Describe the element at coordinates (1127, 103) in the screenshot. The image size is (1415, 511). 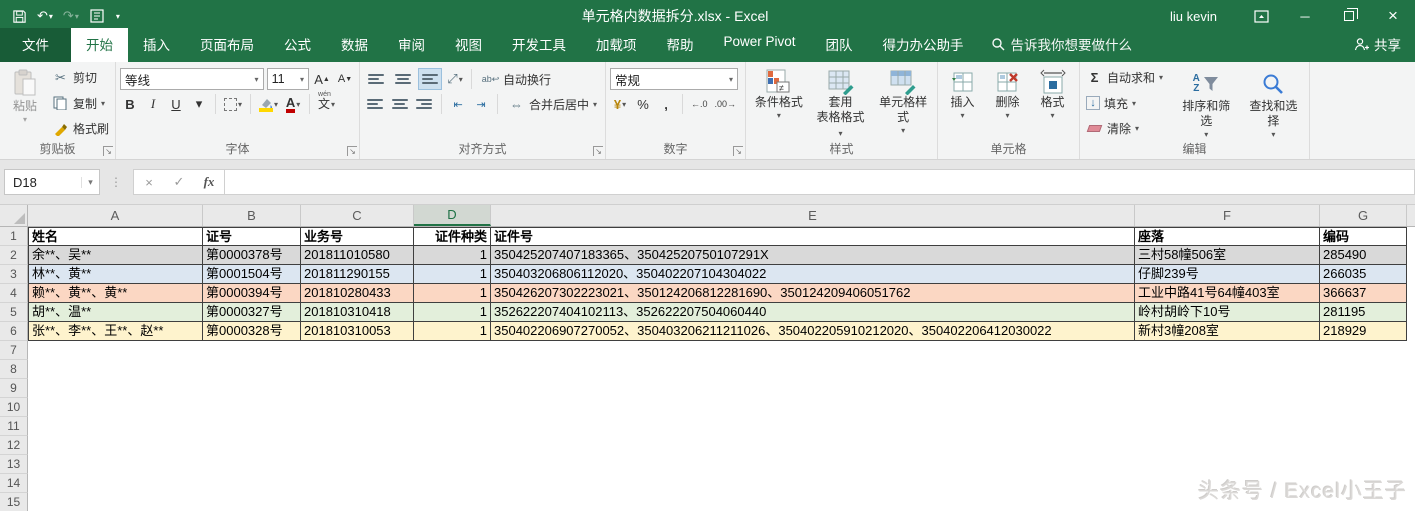
I see `fill-button: ↓ 填充 ▾` at that location.